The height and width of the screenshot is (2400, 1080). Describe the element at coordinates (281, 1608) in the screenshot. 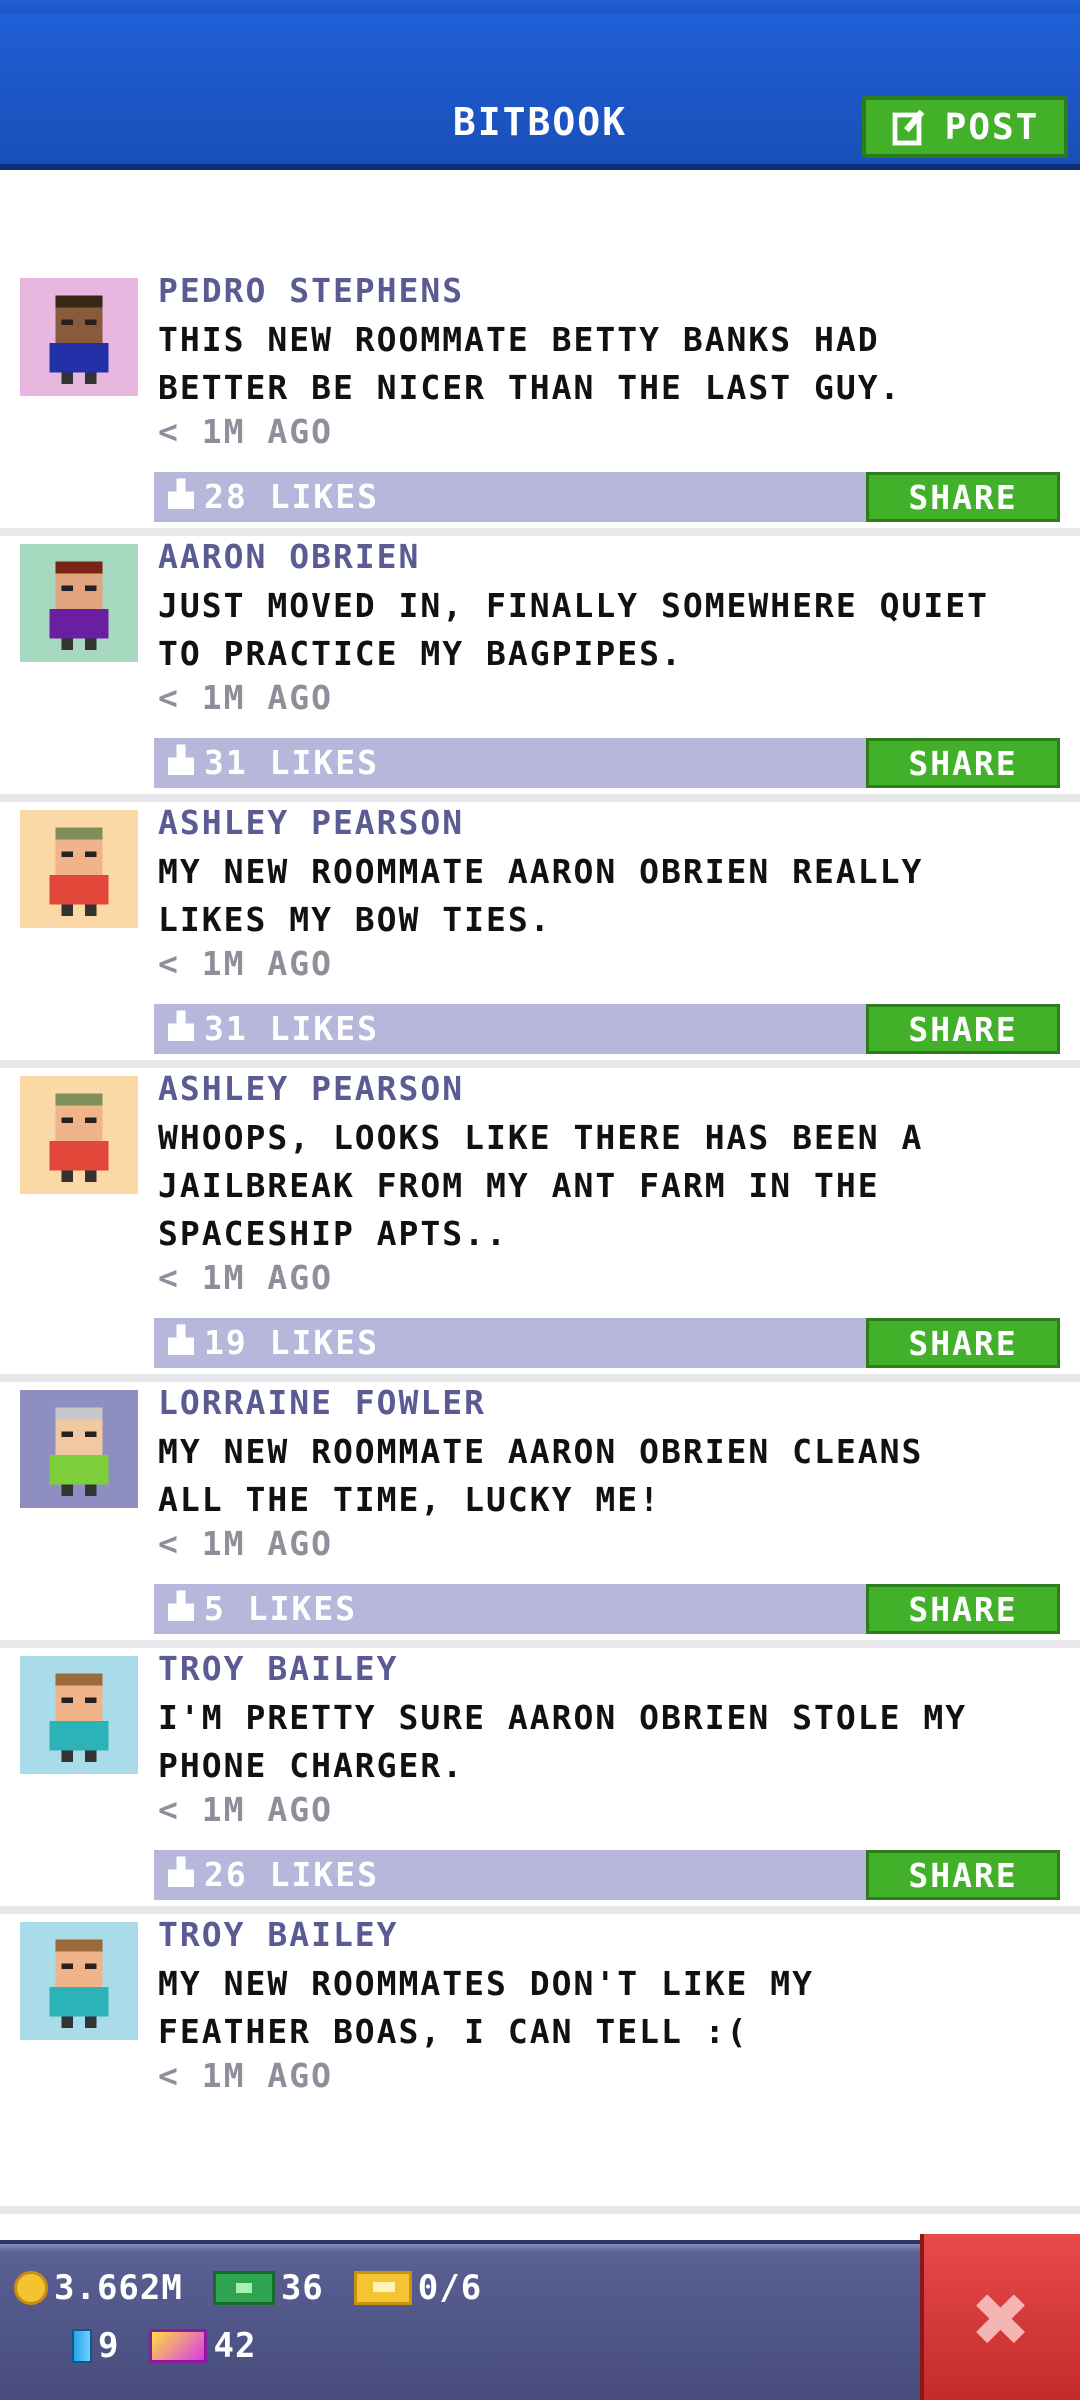

I see `likes-count: 5 LIKES` at that location.